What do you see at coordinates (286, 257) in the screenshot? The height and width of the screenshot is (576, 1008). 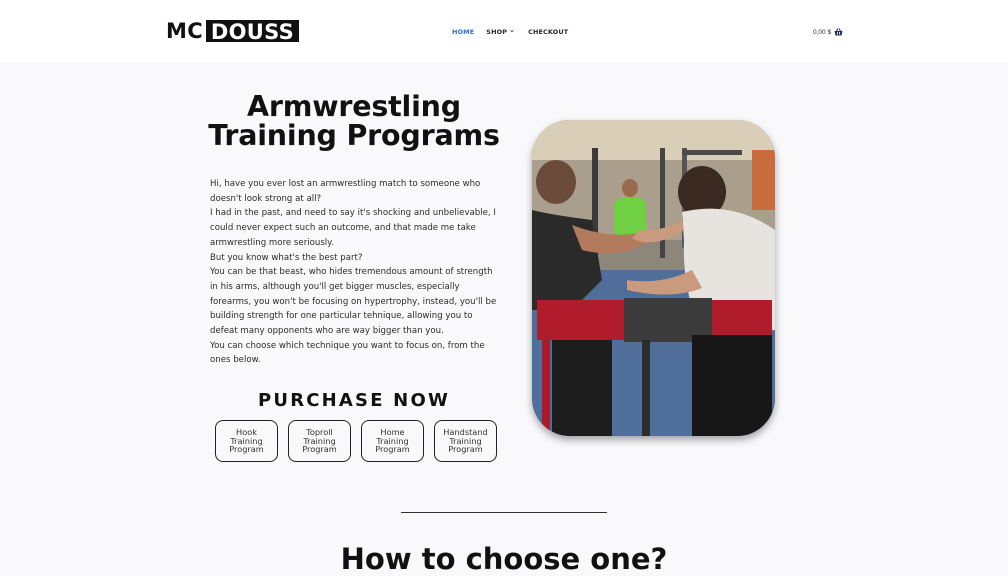 I see `intro-paragraph: But you know what's the best part?` at bounding box center [286, 257].